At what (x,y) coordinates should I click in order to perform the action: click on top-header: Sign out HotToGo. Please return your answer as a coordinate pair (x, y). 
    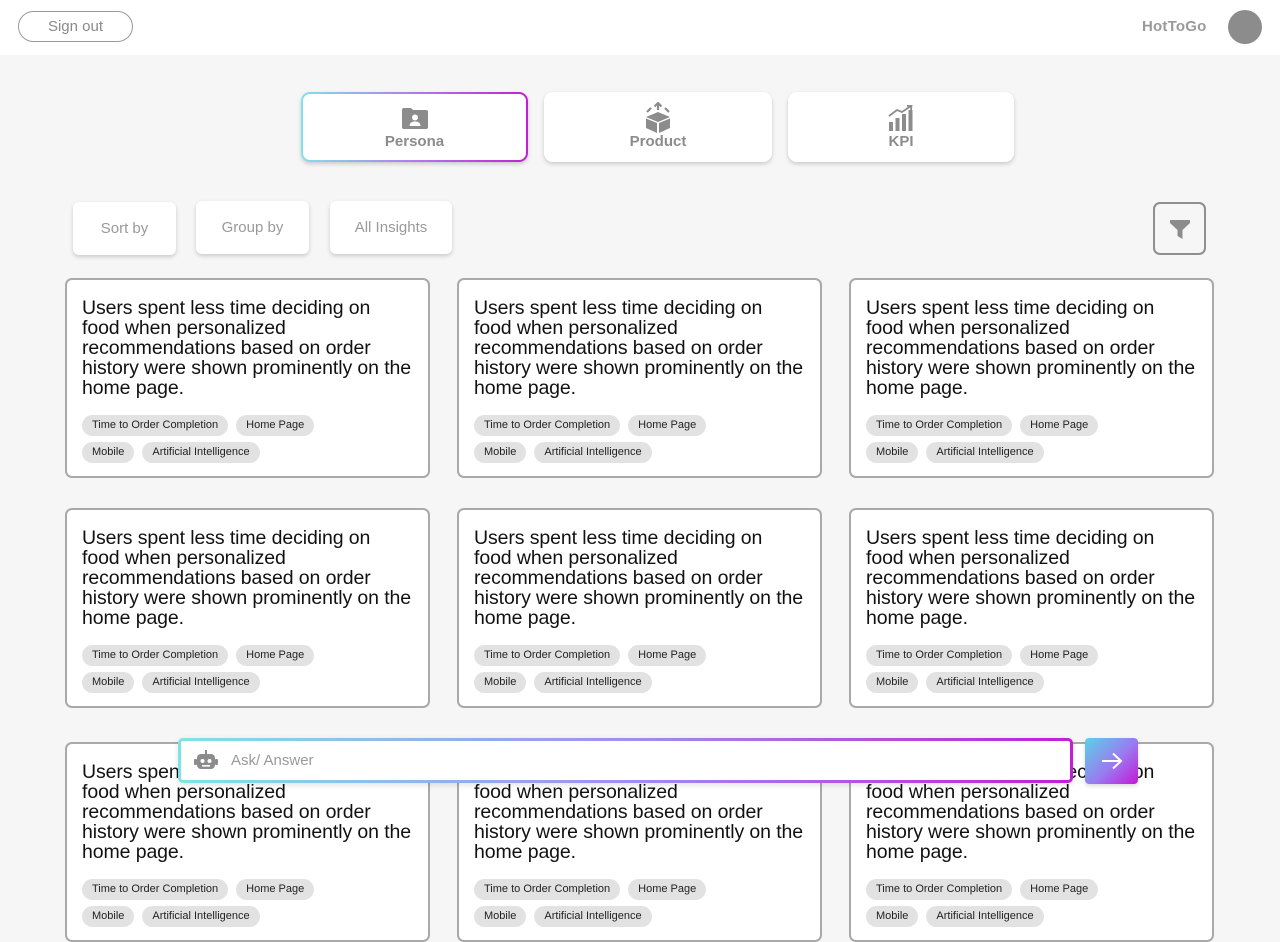
    Looking at the image, I should click on (640, 27).